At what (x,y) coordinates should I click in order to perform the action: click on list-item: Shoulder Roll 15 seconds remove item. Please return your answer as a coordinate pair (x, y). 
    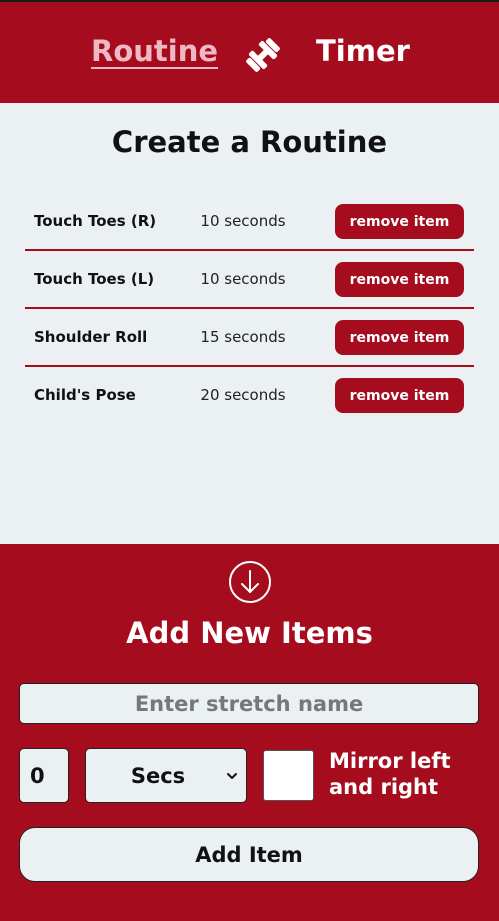
    Looking at the image, I should click on (249, 338).